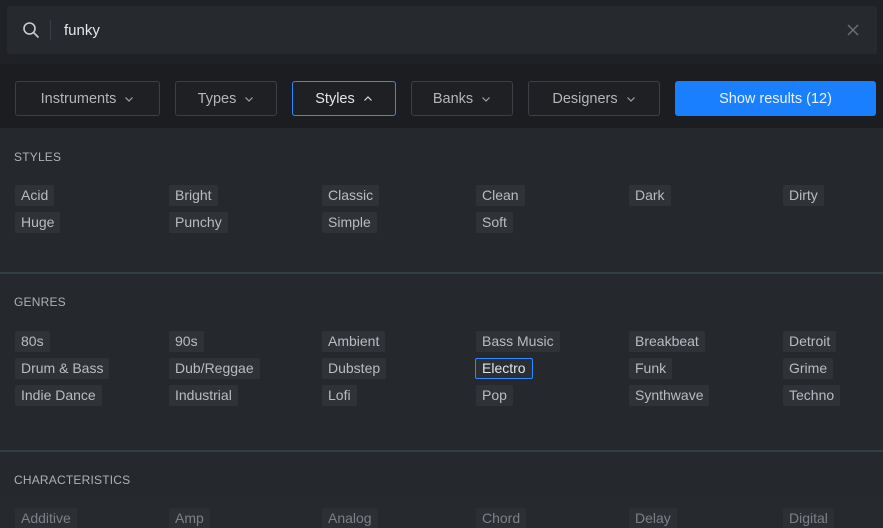 This screenshot has height=528, width=883. What do you see at coordinates (651, 368) in the screenshot?
I see `tag-funk: Funk` at bounding box center [651, 368].